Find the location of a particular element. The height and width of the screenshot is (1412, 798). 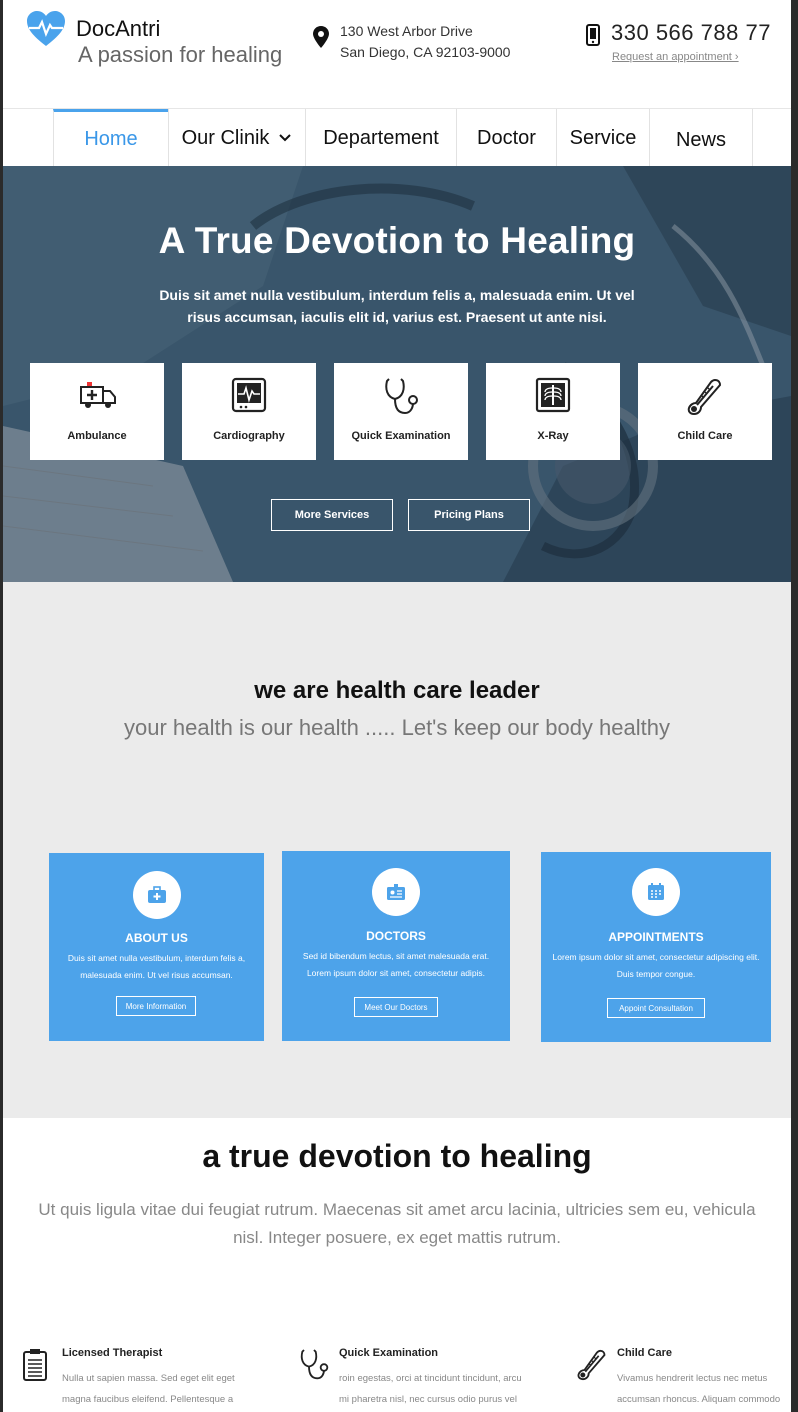

medkit-icon is located at coordinates (157, 894).